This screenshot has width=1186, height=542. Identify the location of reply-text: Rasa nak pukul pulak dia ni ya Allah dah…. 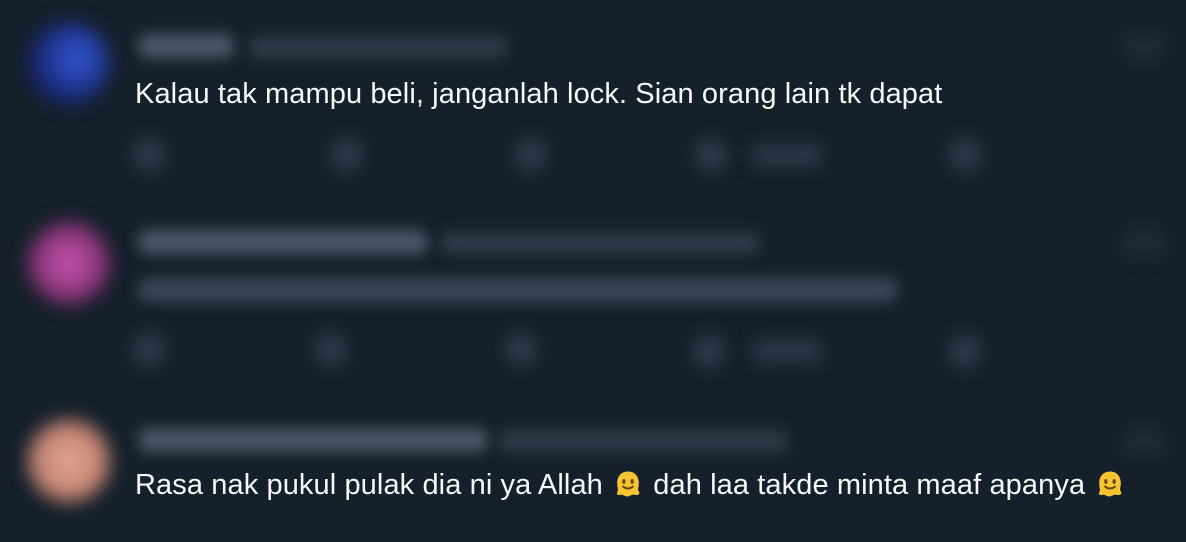
(650, 485).